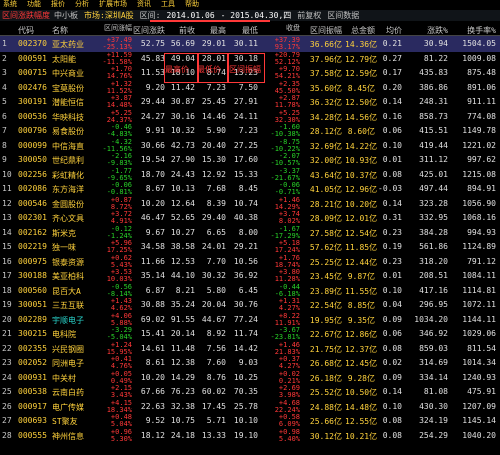 The height and width of the screenshot is (455, 500). What do you see at coordinates (280, 406) in the screenshot?
I see `range-amplitude: +4.68 22.24%` at bounding box center [280, 406].